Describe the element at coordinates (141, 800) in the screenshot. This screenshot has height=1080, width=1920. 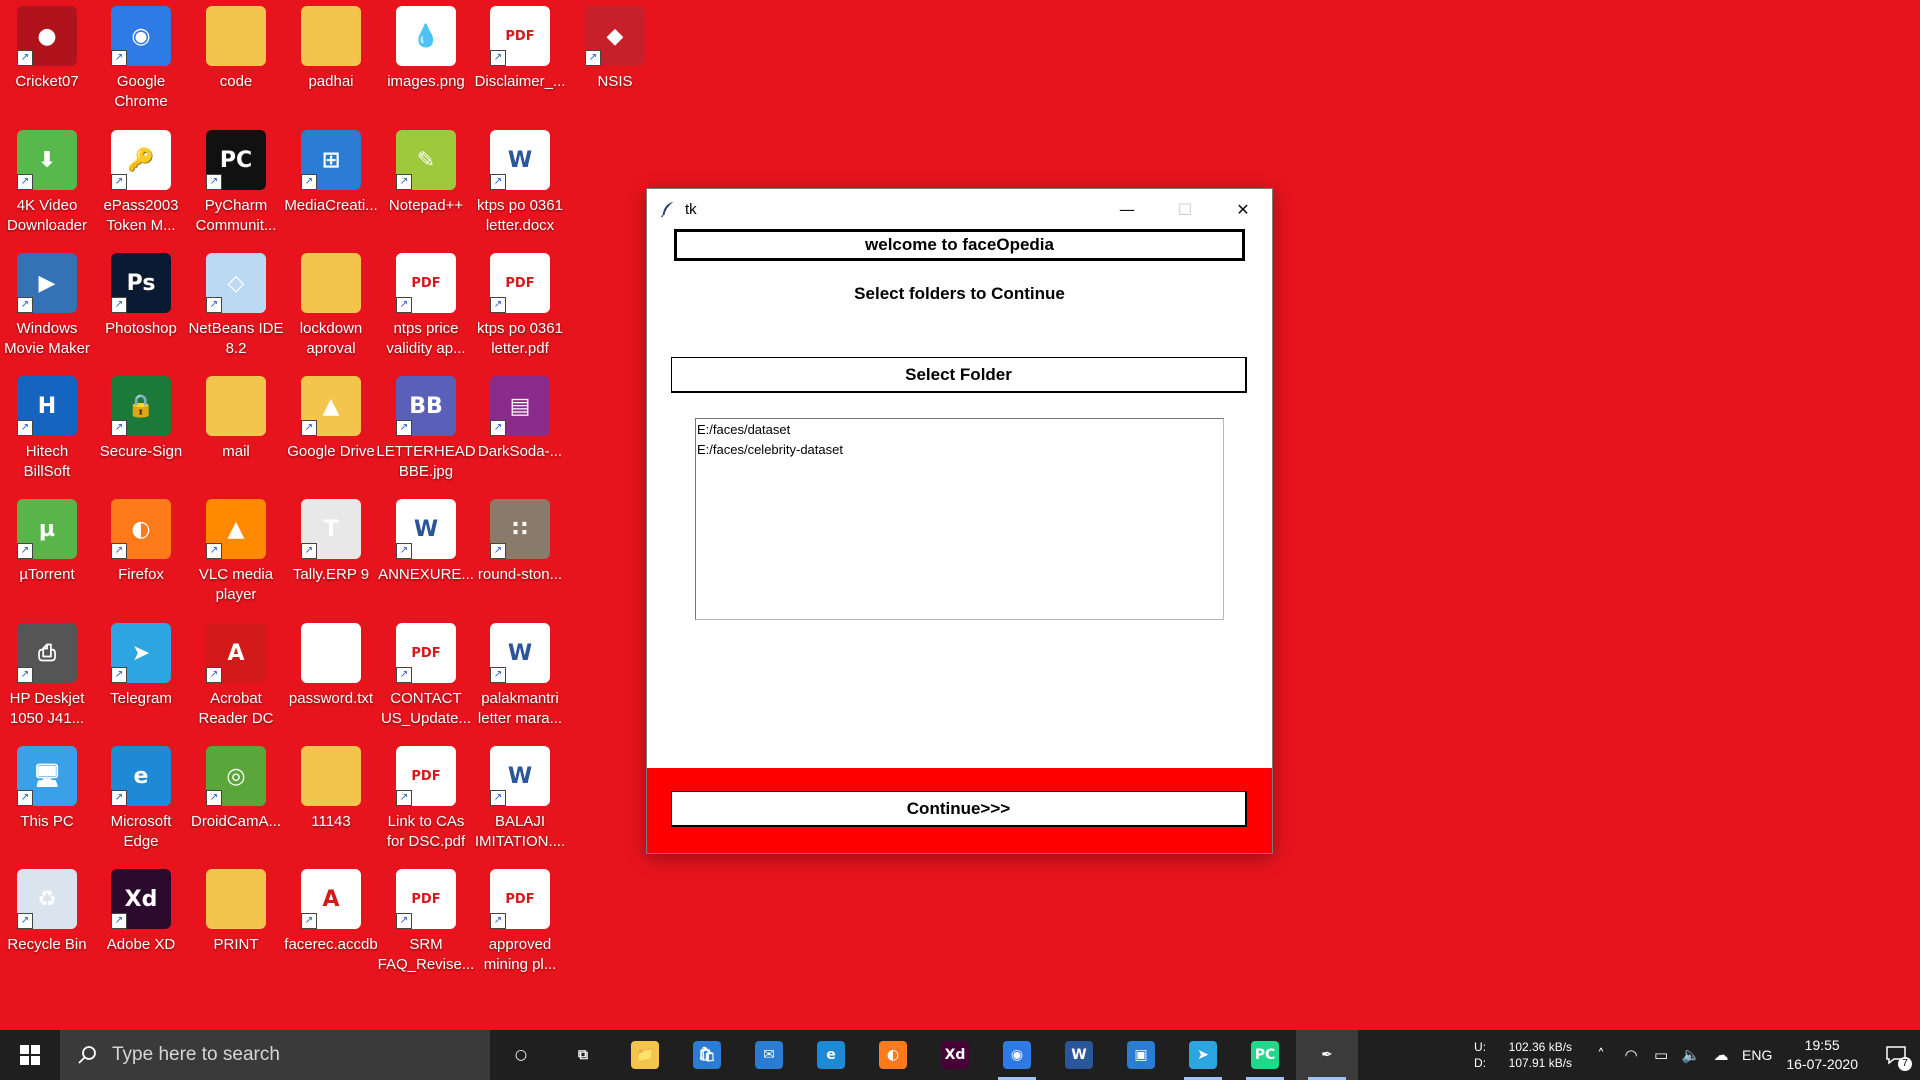
I see `desktop-icon: e ↗ Microsoft Edge` at that location.